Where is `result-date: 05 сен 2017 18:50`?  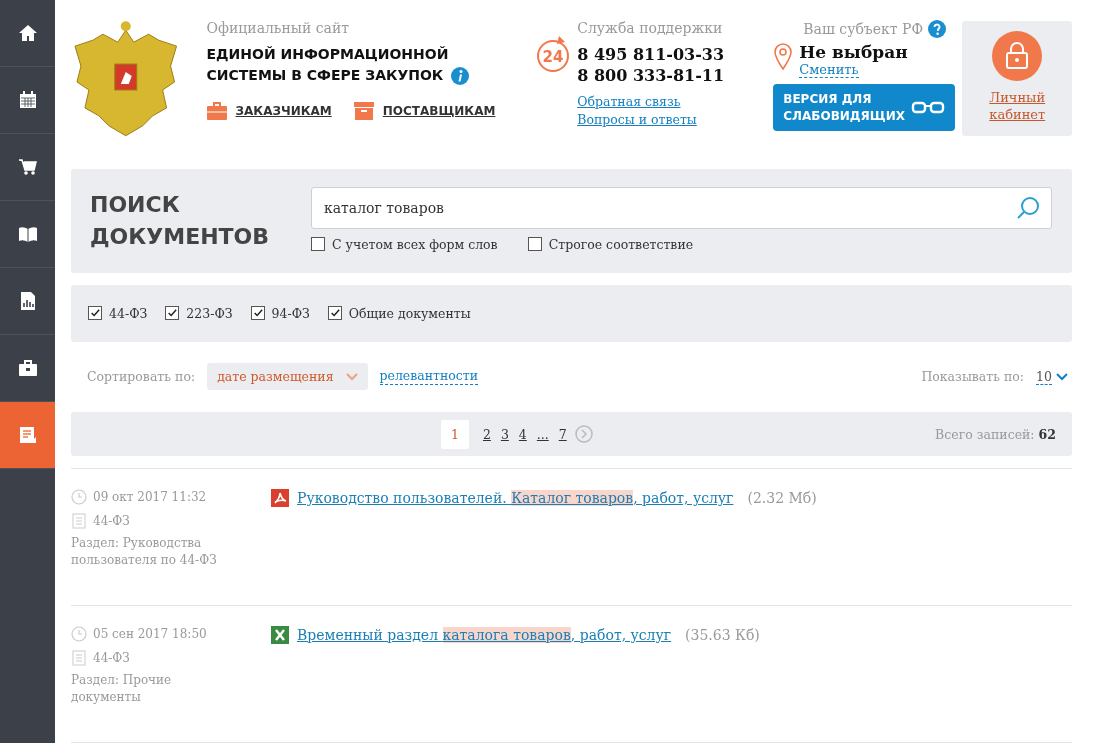
result-date: 05 сен 2017 18:50 is located at coordinates (150, 634).